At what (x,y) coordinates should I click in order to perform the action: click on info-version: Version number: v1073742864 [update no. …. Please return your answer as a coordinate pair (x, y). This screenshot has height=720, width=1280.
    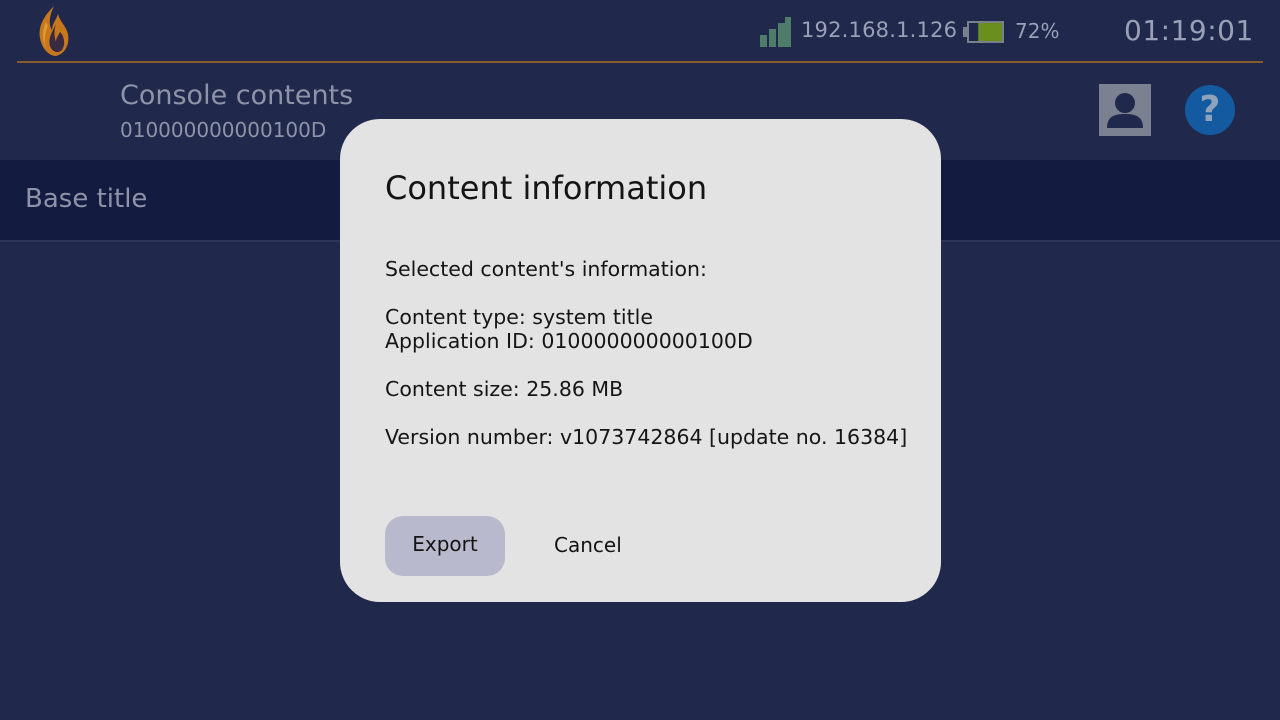
    Looking at the image, I should click on (646, 437).